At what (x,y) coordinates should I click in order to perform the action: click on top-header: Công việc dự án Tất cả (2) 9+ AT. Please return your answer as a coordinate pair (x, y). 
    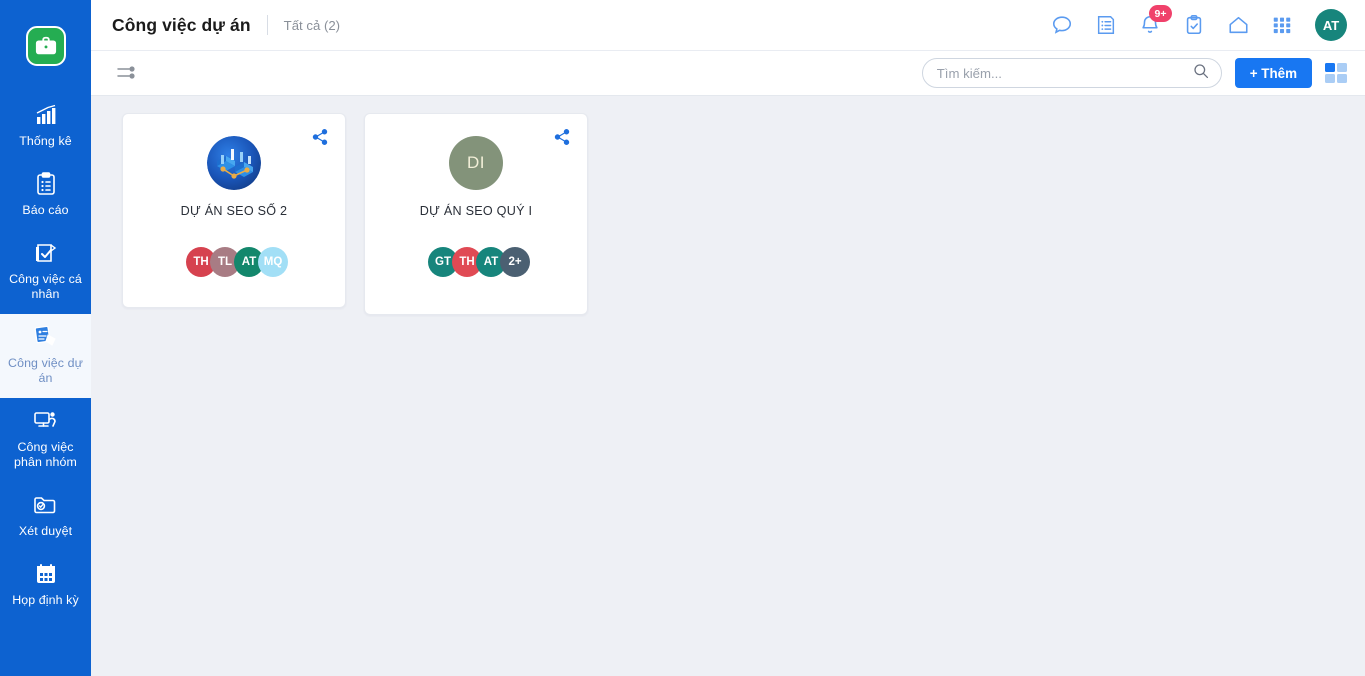
    Looking at the image, I should click on (728, 25).